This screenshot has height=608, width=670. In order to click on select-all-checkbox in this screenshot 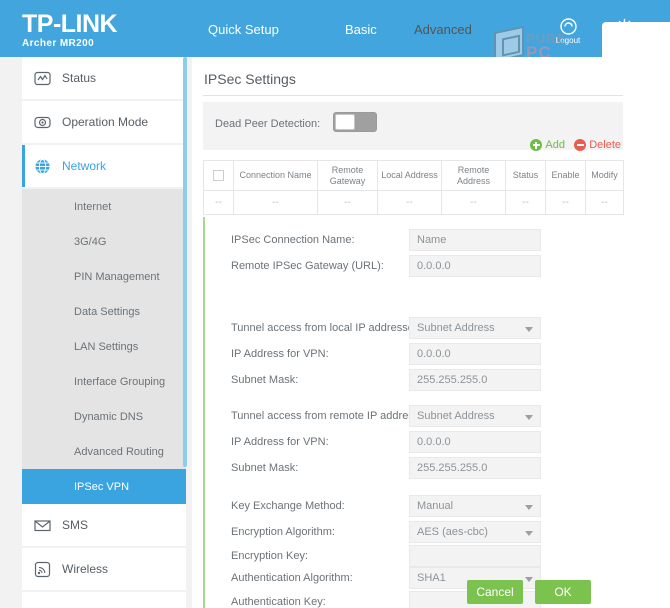, I will do `click(218, 176)`.